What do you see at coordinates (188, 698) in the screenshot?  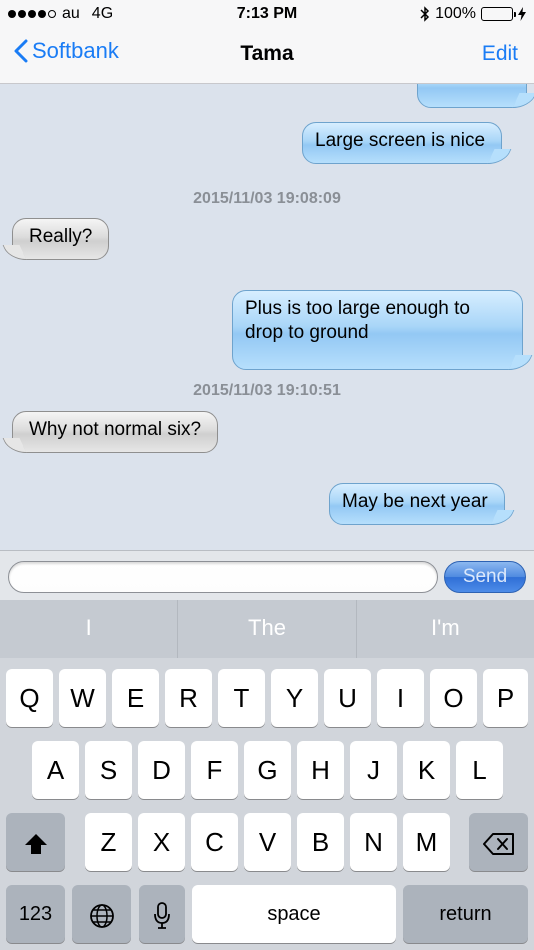 I see `key-r: R` at bounding box center [188, 698].